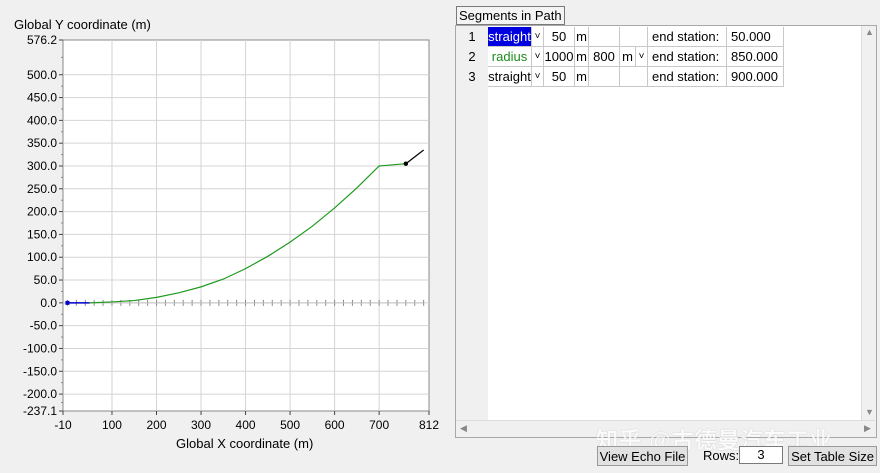 The height and width of the screenshot is (473, 880). I want to click on path-end-marker, so click(406, 163).